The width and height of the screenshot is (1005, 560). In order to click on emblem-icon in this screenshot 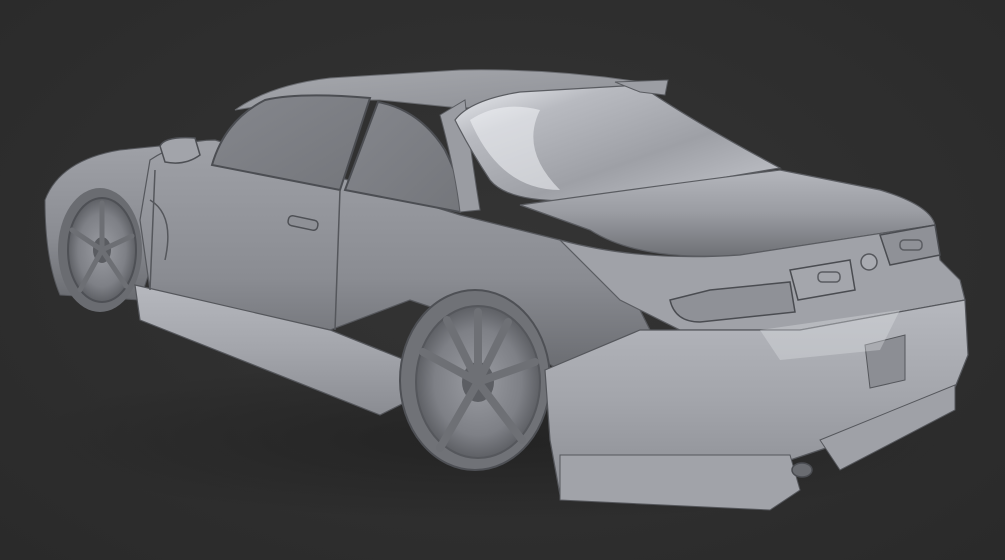, I will do `click(869, 262)`.